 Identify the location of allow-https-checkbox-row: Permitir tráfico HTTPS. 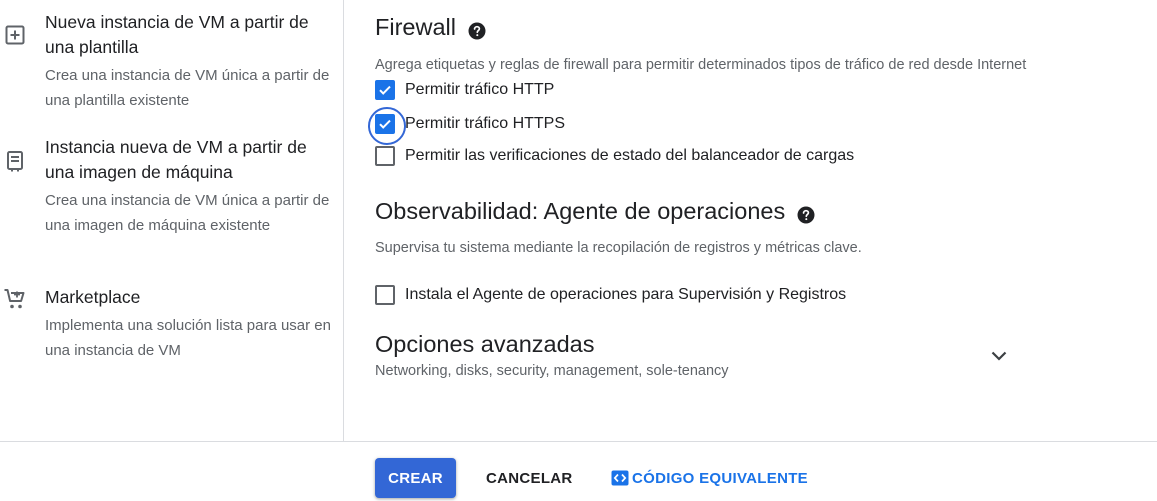
(467, 126).